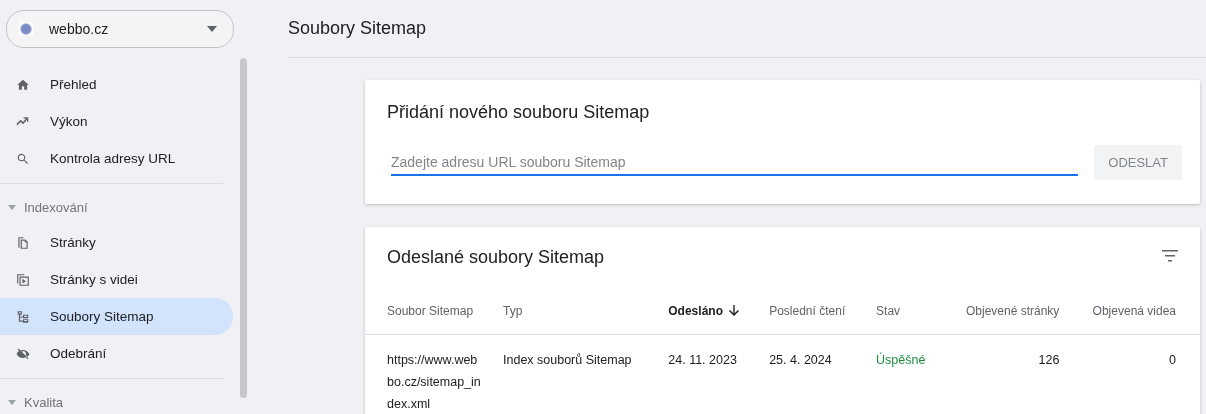 The width and height of the screenshot is (1206, 414). I want to click on table-cell: 24. 11. 2023, so click(709, 374).